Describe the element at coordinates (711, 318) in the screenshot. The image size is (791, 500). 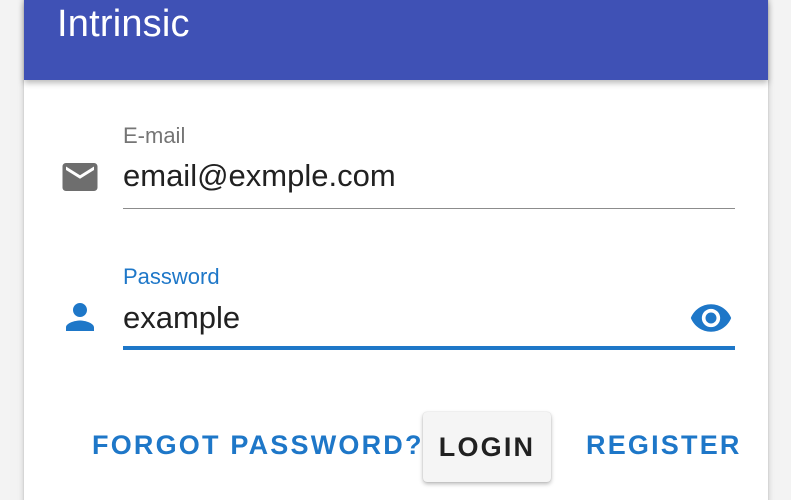
I see `eye-icon` at that location.